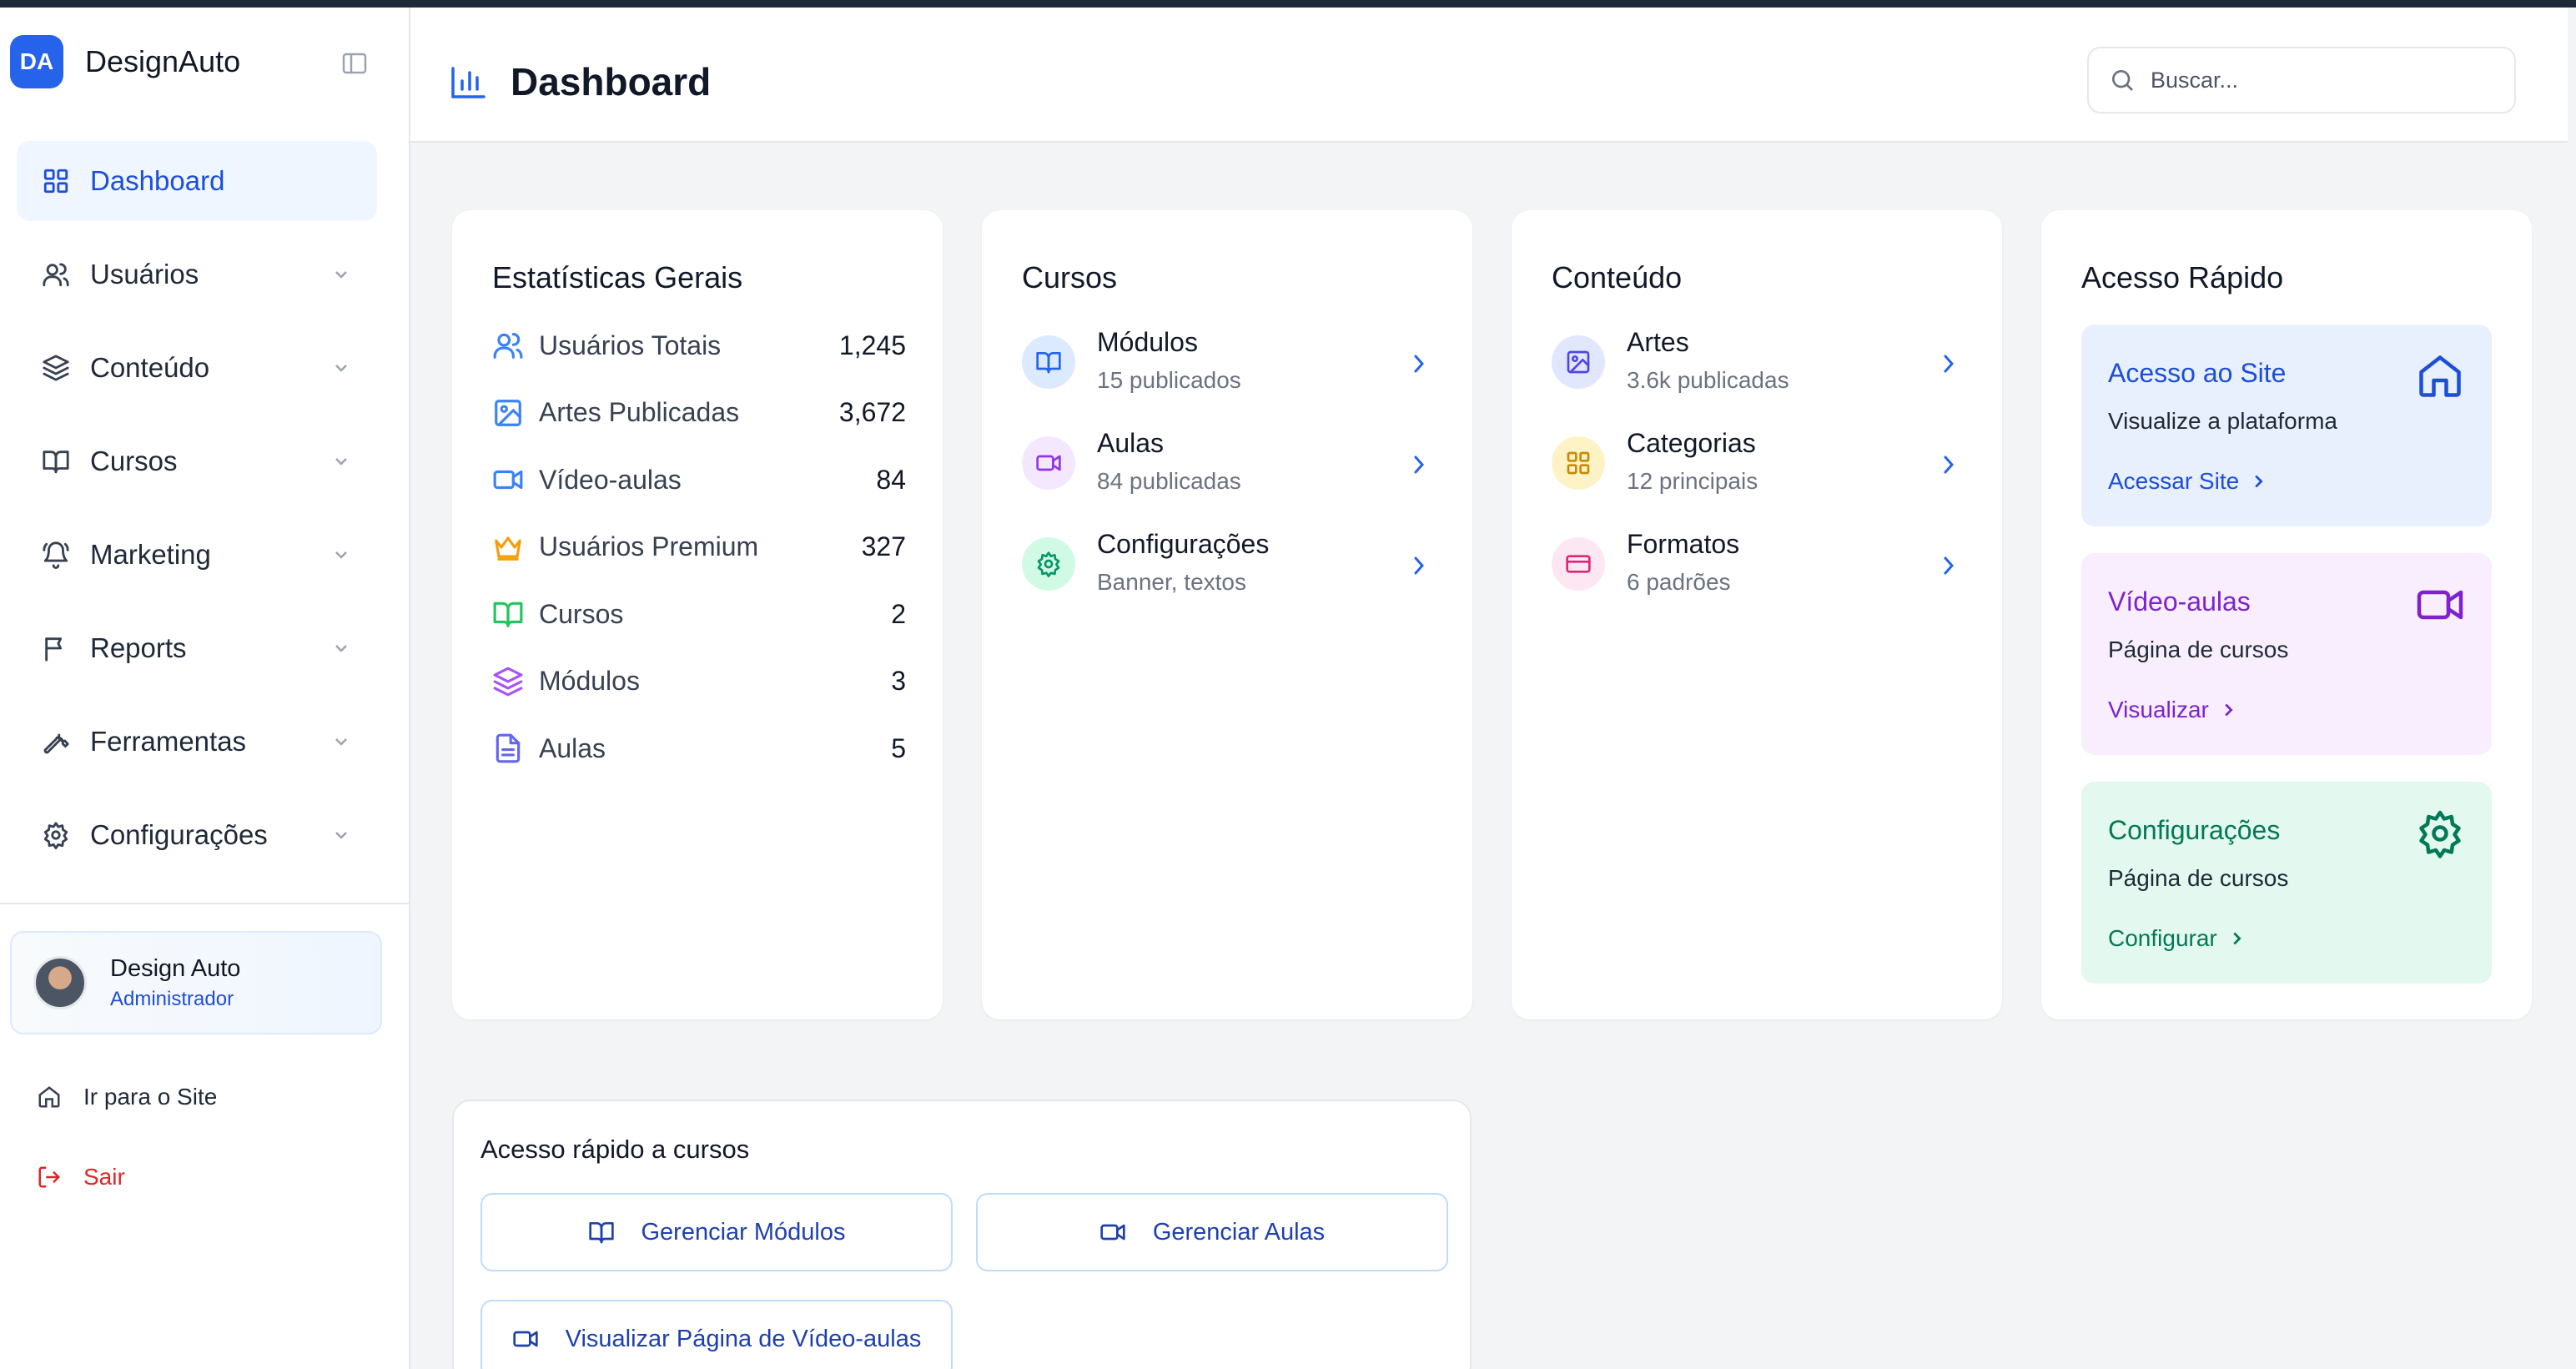 The width and height of the screenshot is (2576, 1369). Describe the element at coordinates (2572, 688) in the screenshot. I see `scrollbar` at that location.